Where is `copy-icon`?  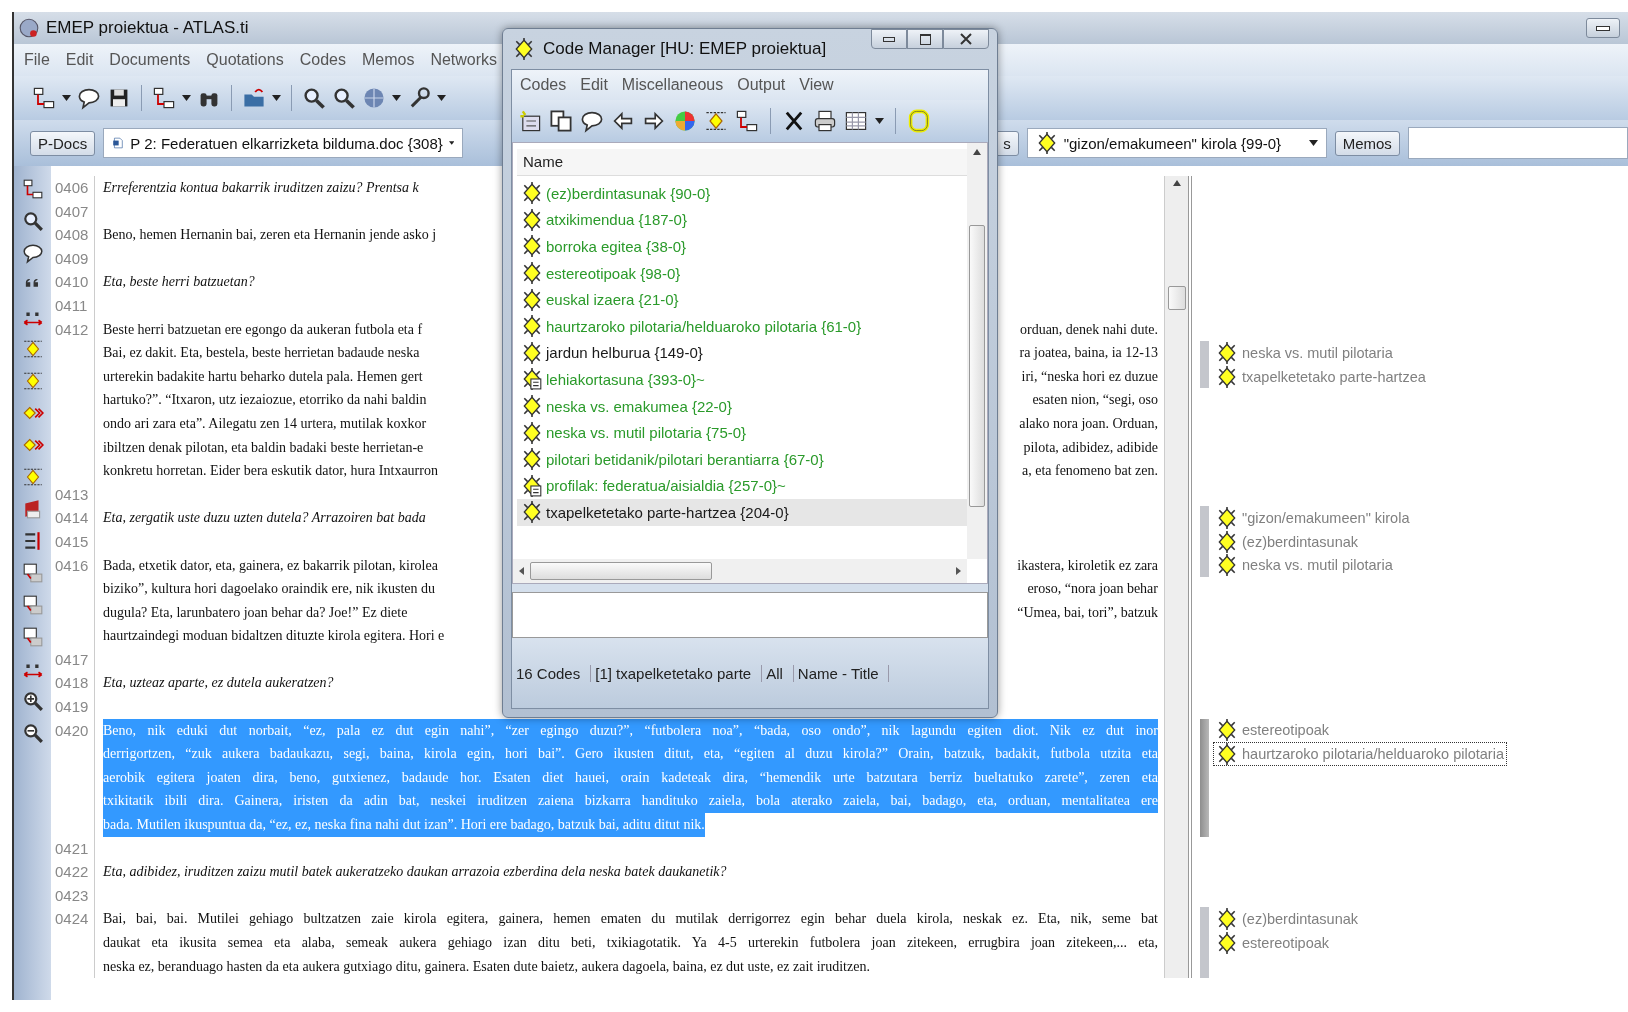 copy-icon is located at coordinates (561, 121).